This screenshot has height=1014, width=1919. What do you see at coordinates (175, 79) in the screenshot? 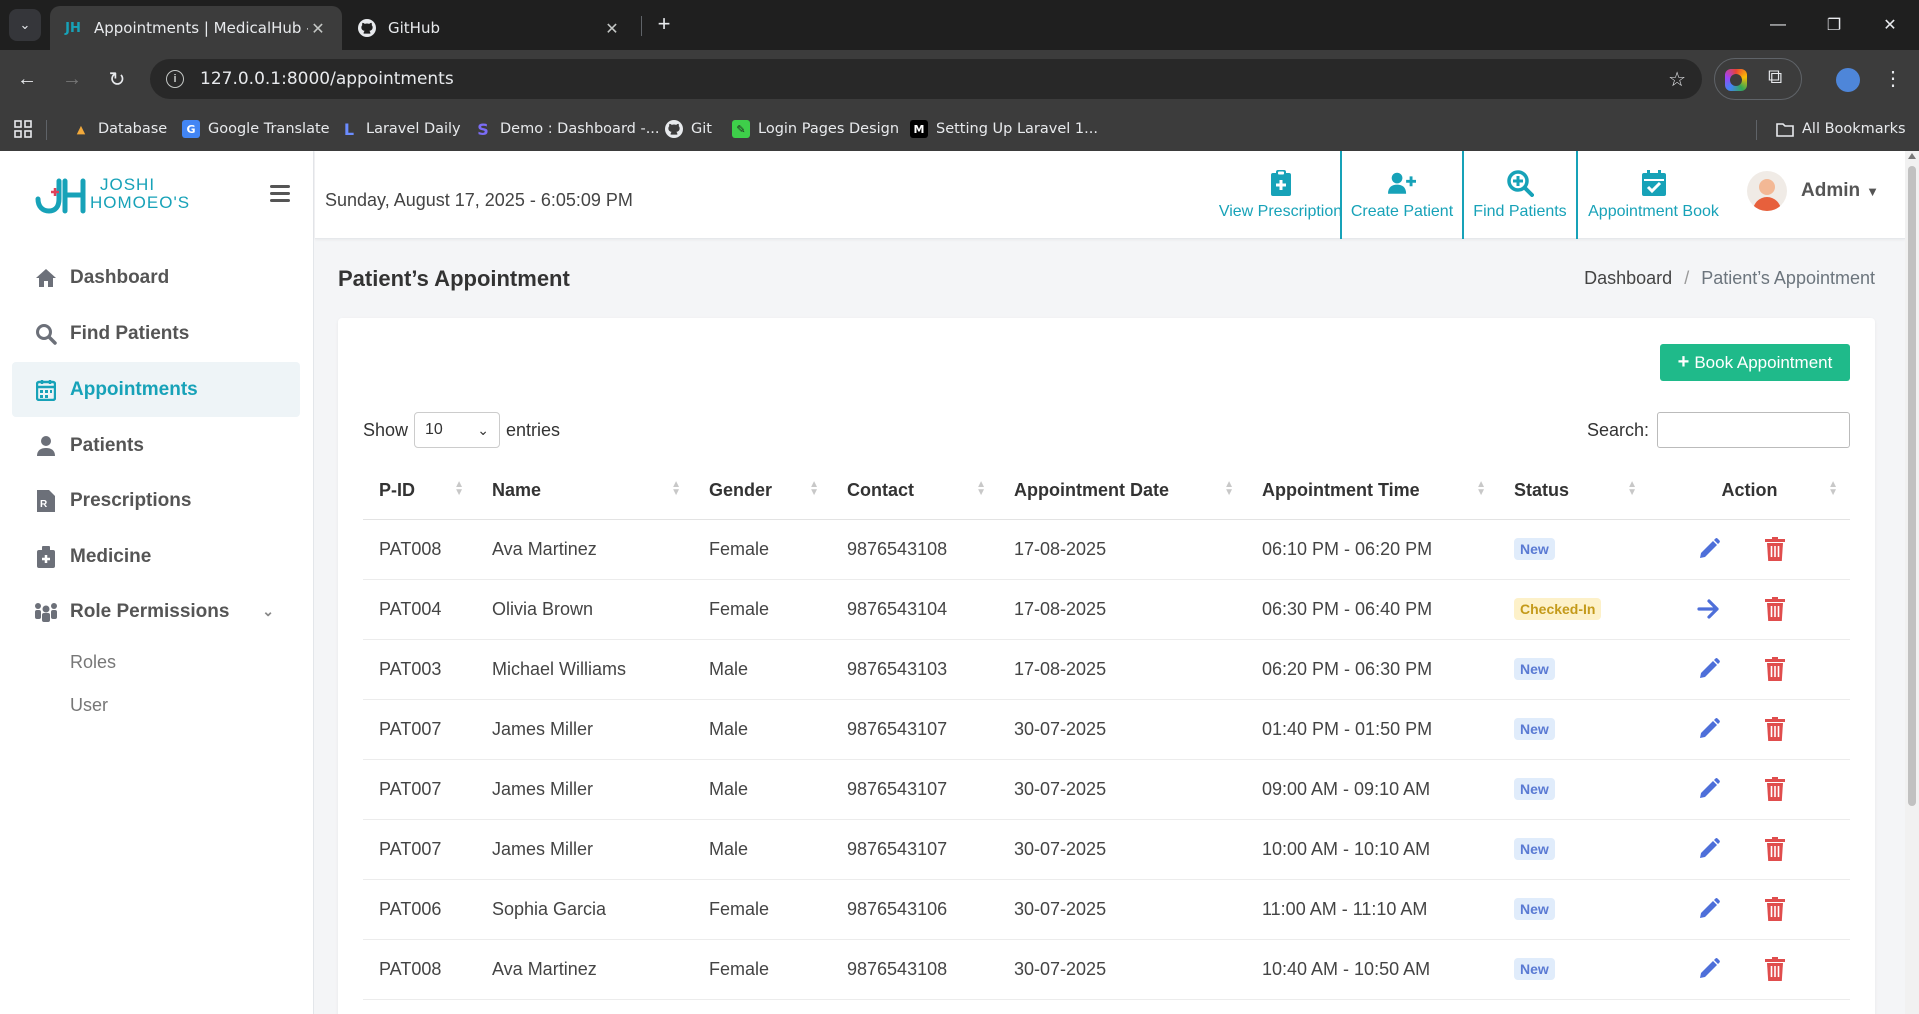
I see `site-info-icon: i` at bounding box center [175, 79].